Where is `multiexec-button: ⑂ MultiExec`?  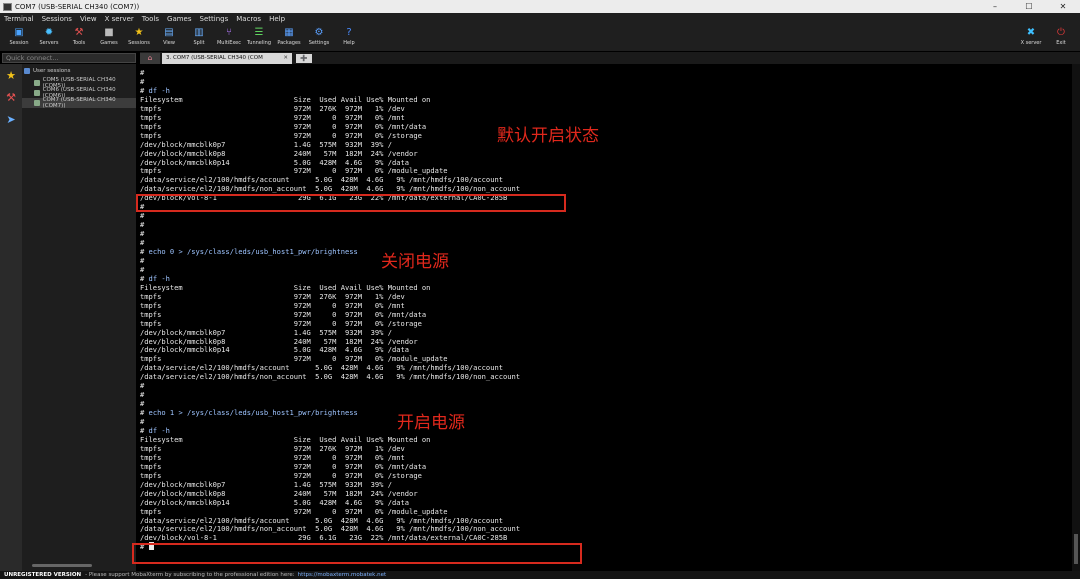 multiexec-button: ⑂ MultiExec is located at coordinates (229, 35).